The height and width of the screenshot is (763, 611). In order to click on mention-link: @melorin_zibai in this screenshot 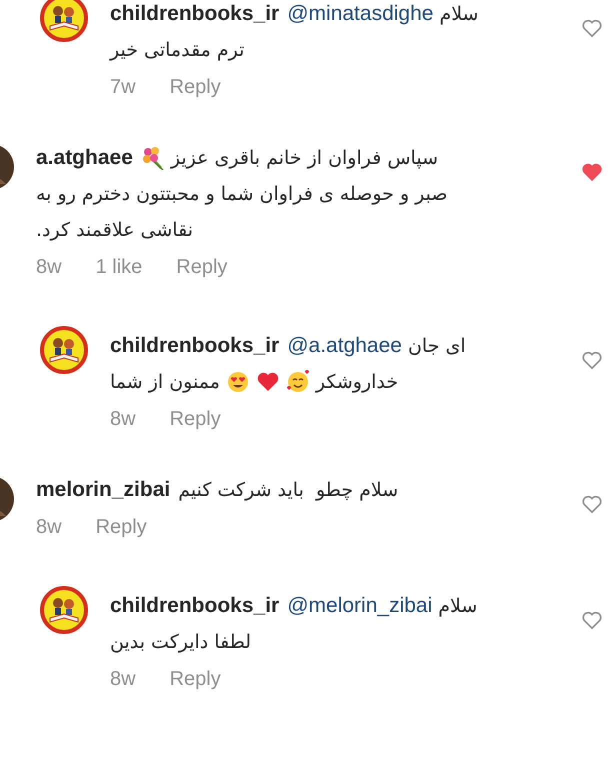, I will do `click(359, 606)`.